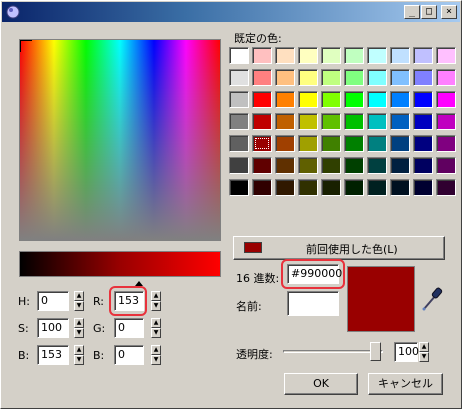 The width and height of the screenshot is (462, 409). I want to click on close-button: ×, so click(449, 12).